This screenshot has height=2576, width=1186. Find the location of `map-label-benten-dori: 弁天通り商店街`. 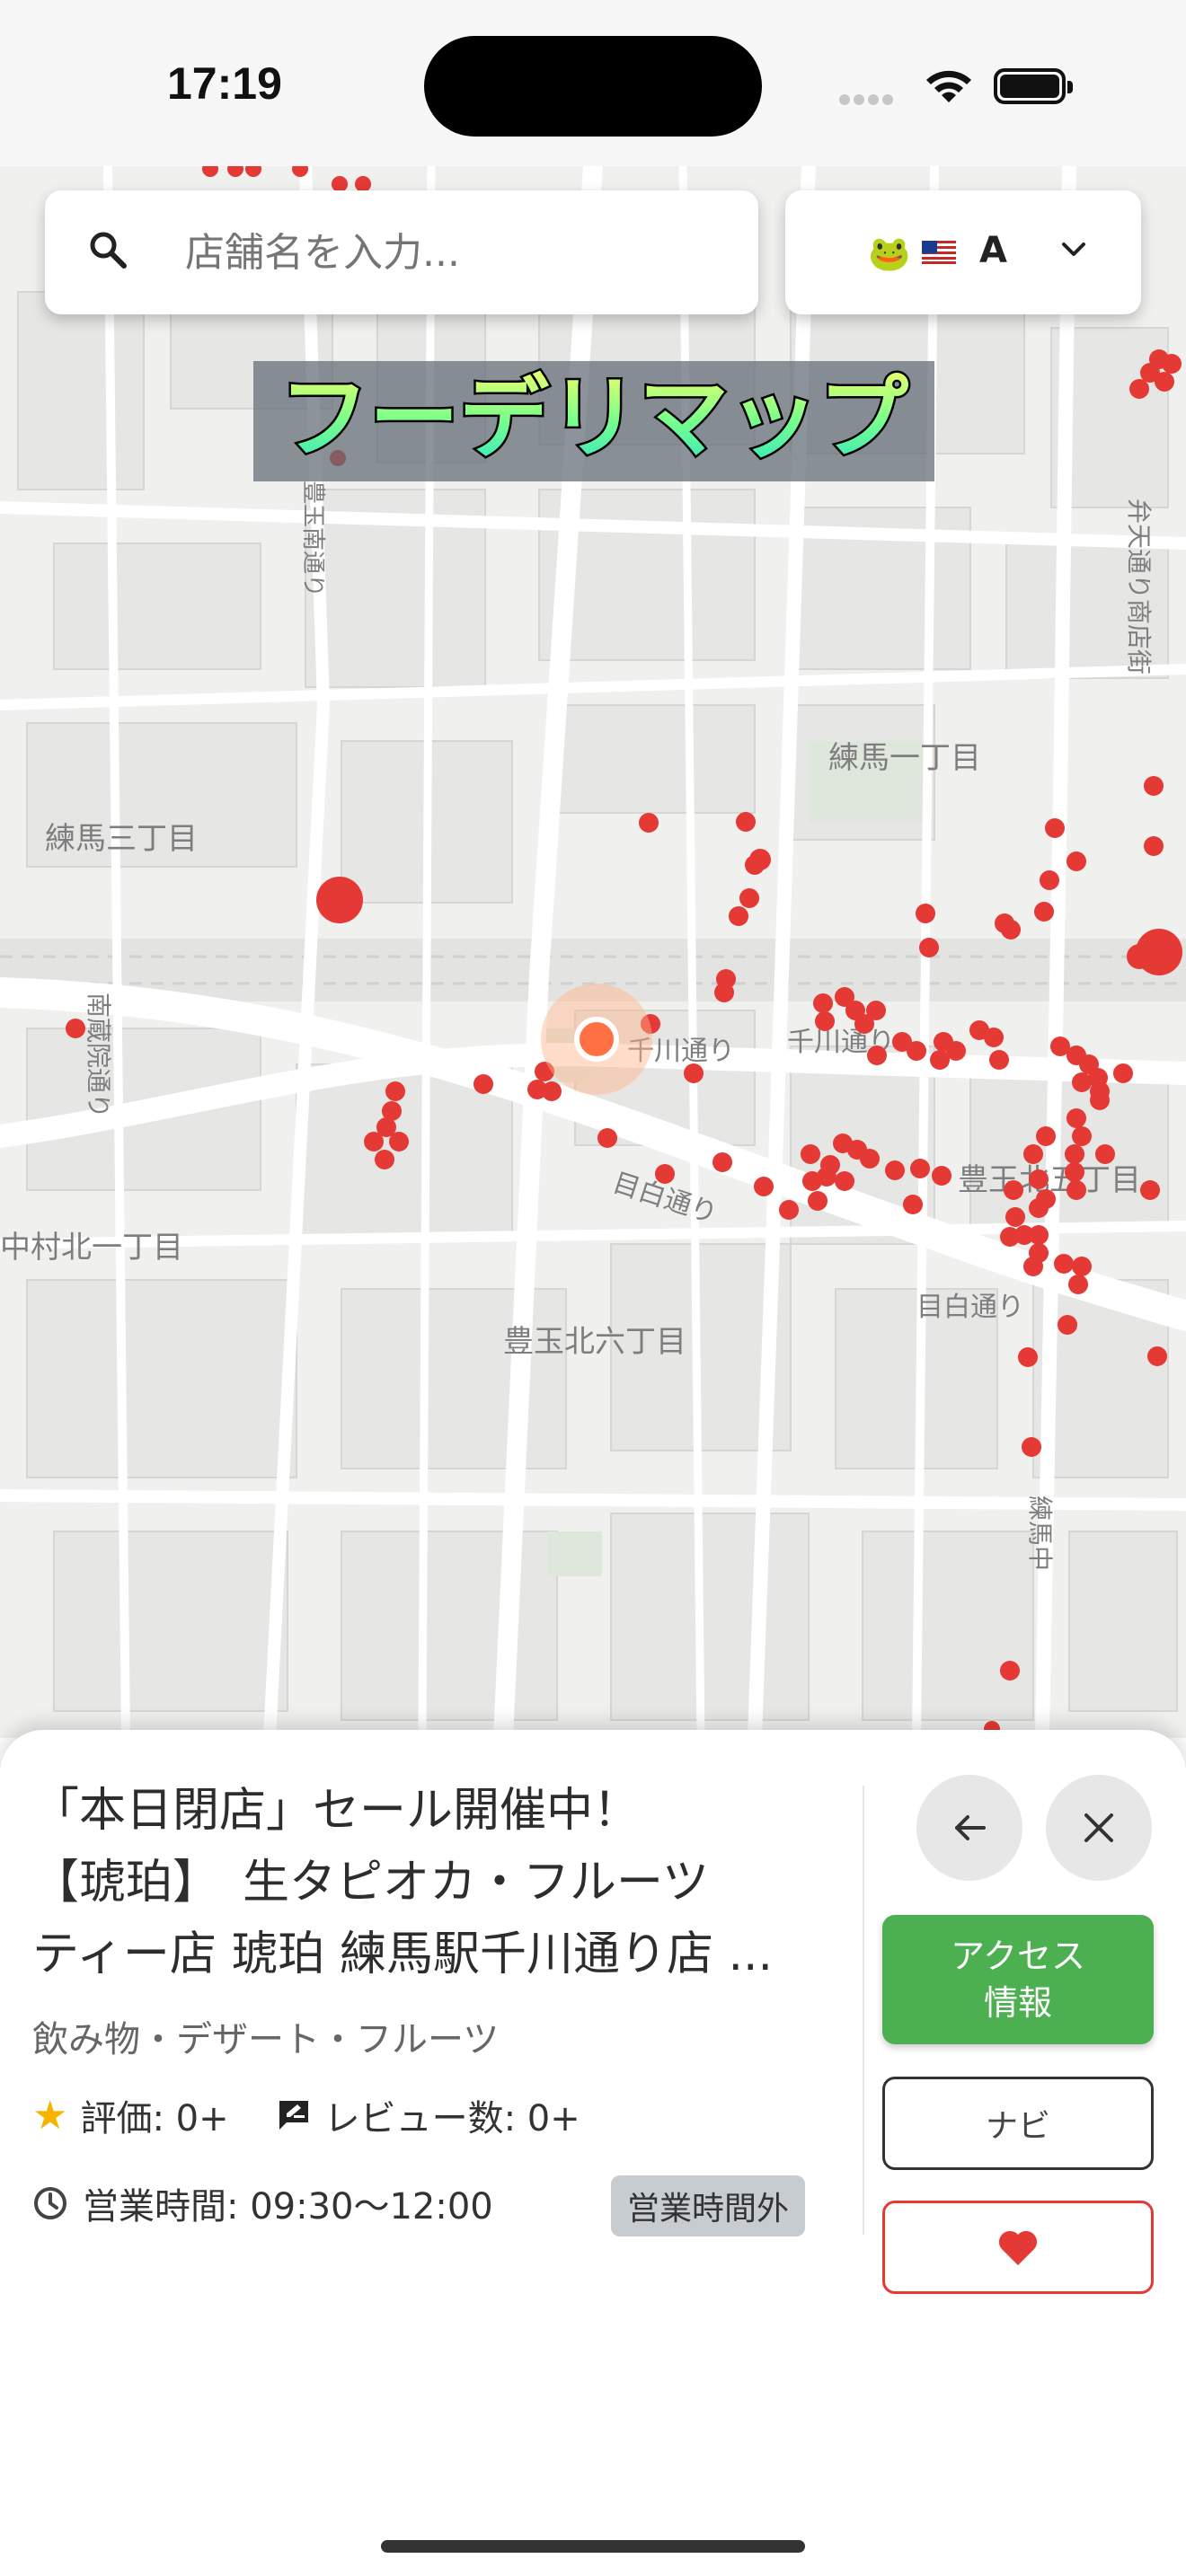

map-label-benten-dori: 弁天通り商店街 is located at coordinates (1139, 586).